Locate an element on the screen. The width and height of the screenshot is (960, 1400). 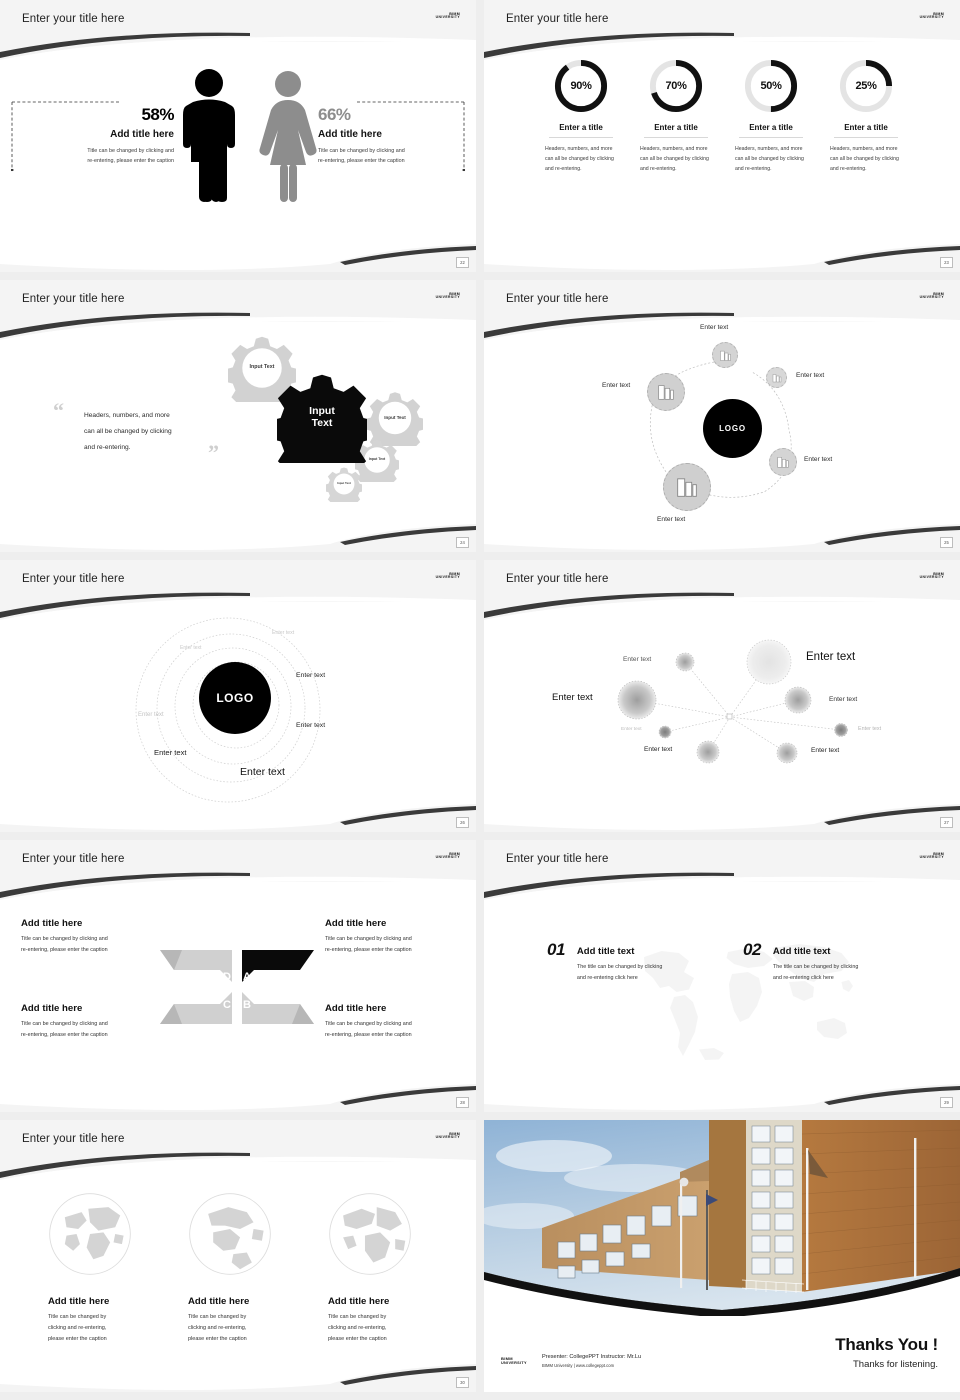
item-number-1: 01 is located at coordinates (556, 949).